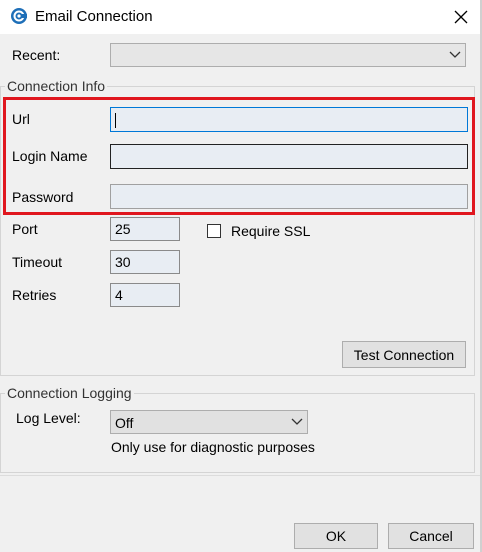 This screenshot has width=482, height=552. Describe the element at coordinates (48, 418) in the screenshot. I see `log-level-label: Log Level:` at that location.